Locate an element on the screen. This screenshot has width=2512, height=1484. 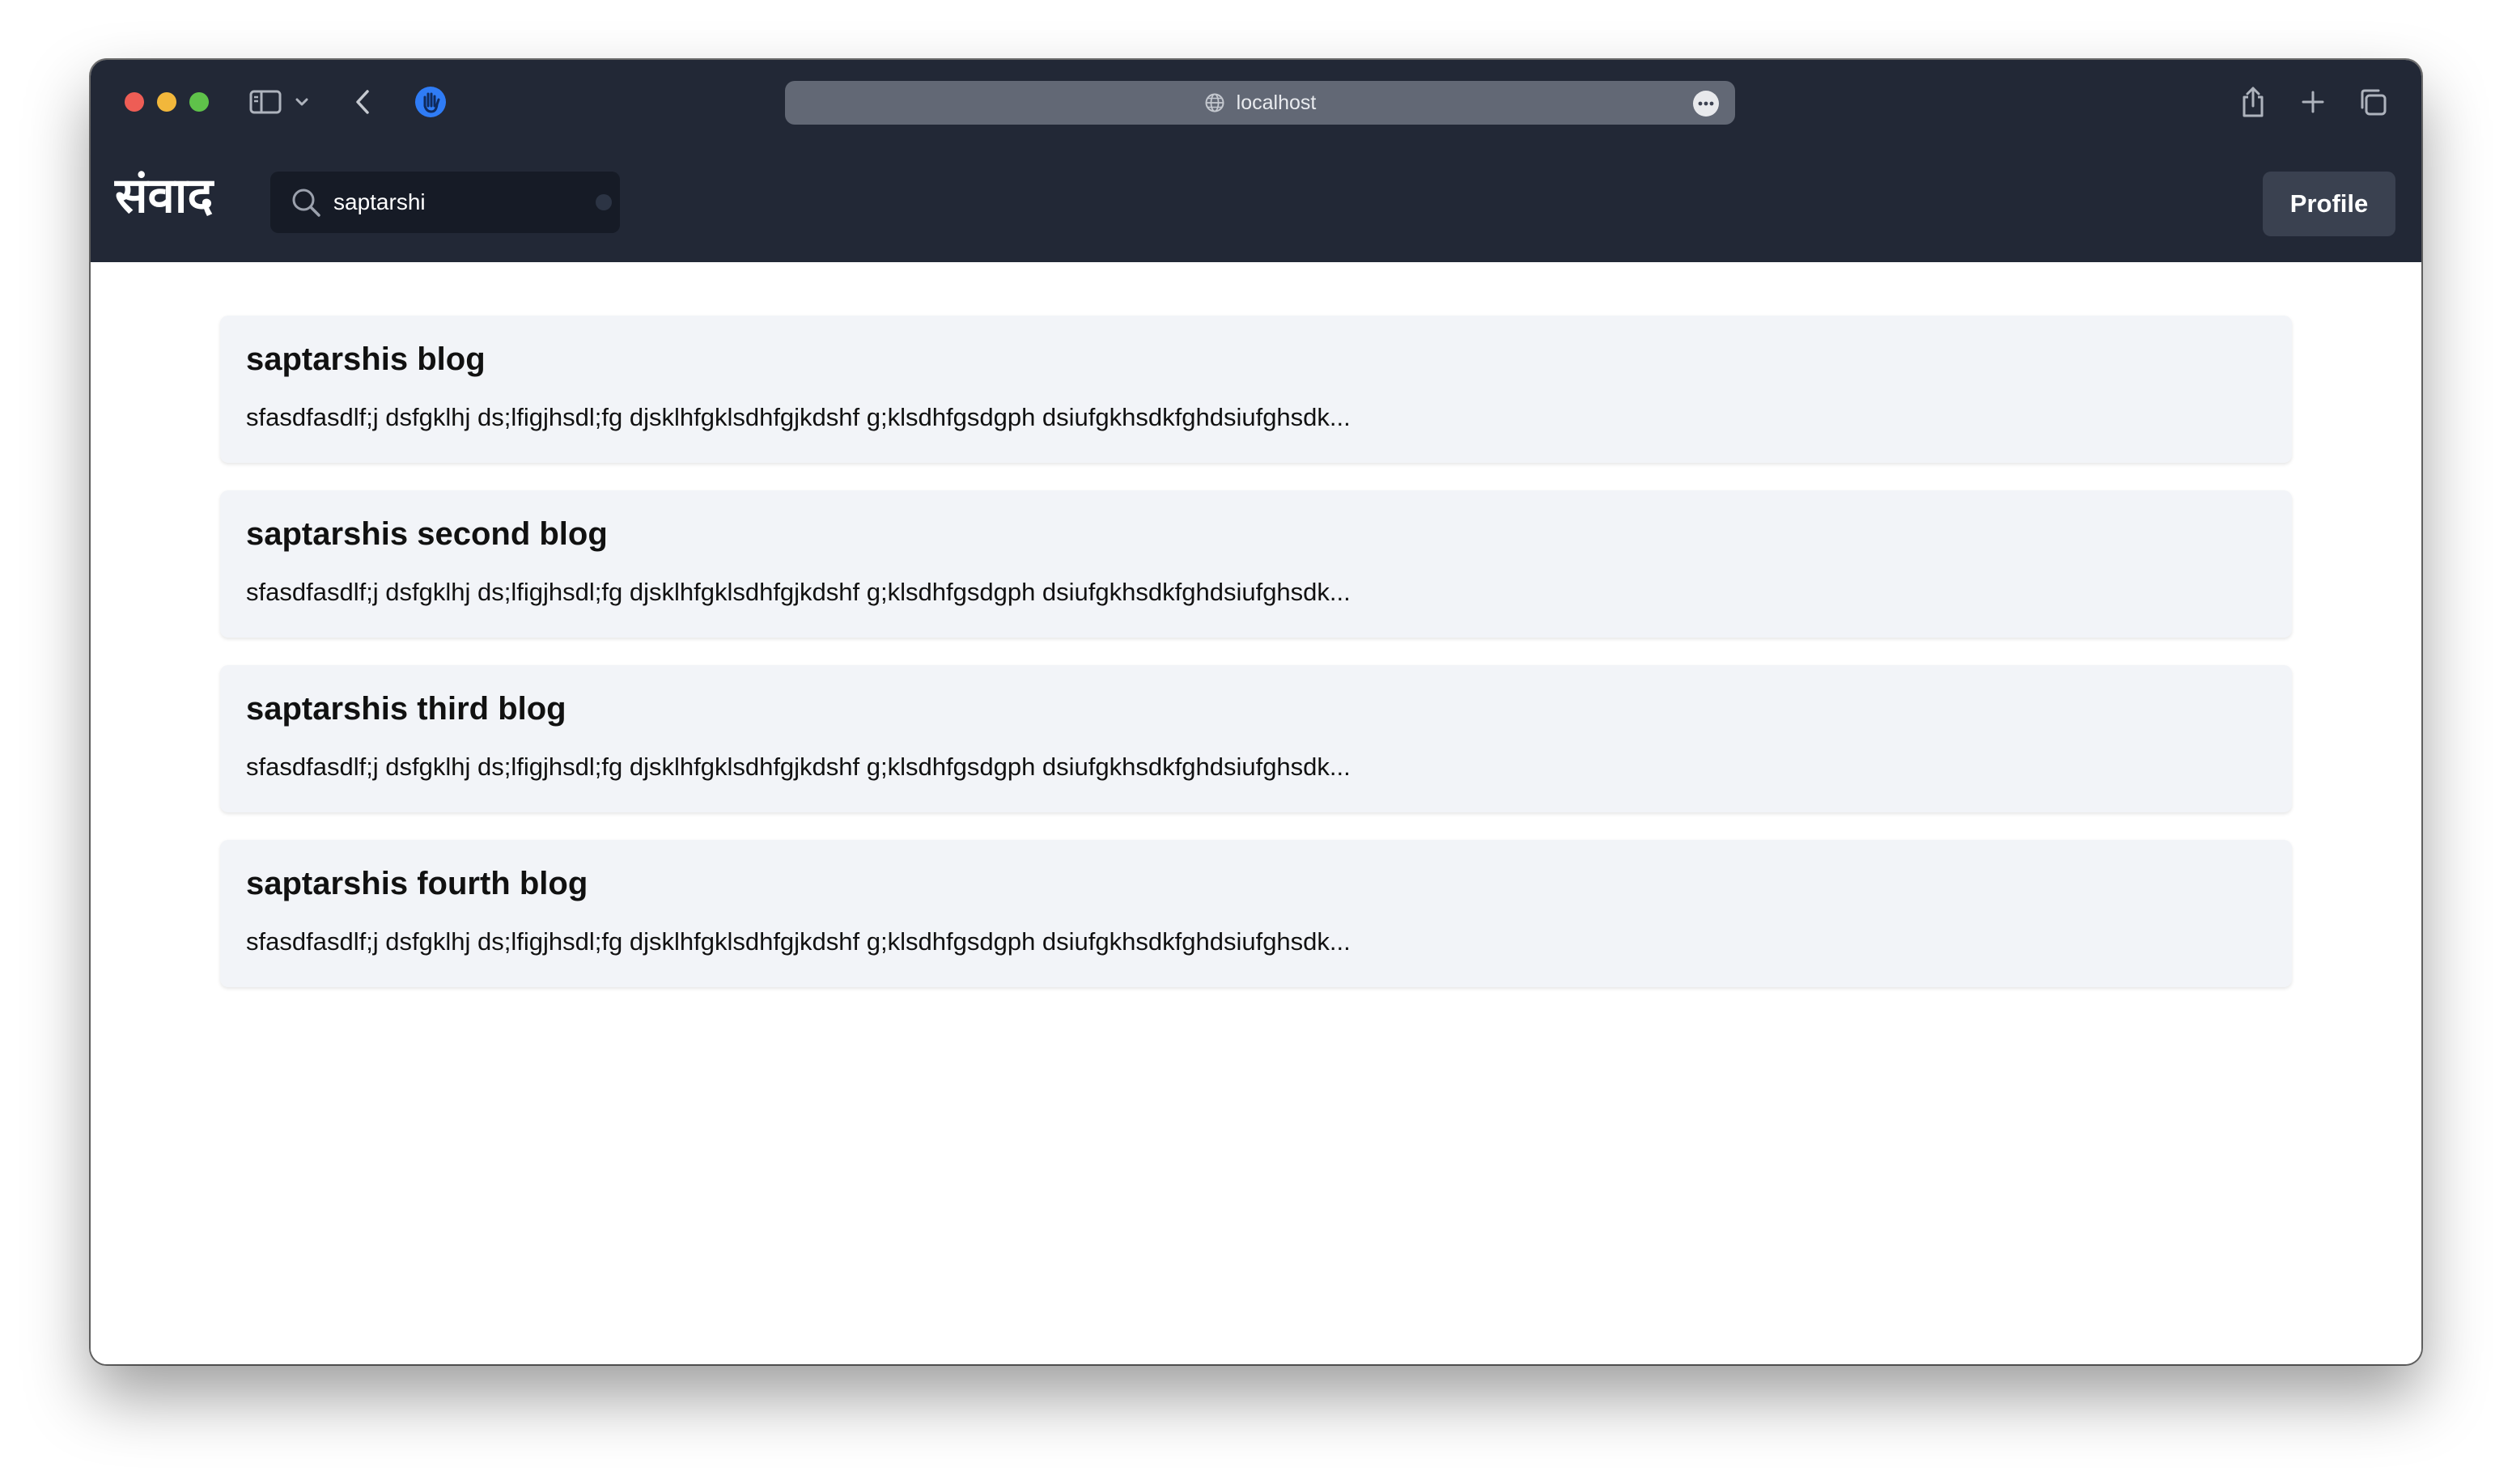
chevron-down-icon is located at coordinates (302, 102).